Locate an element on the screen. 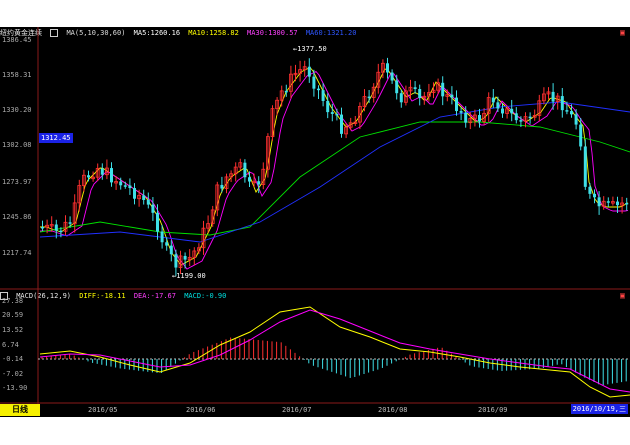 The width and height of the screenshot is (630, 445). macd-y-label: 20.59 is located at coordinates (13, 315).